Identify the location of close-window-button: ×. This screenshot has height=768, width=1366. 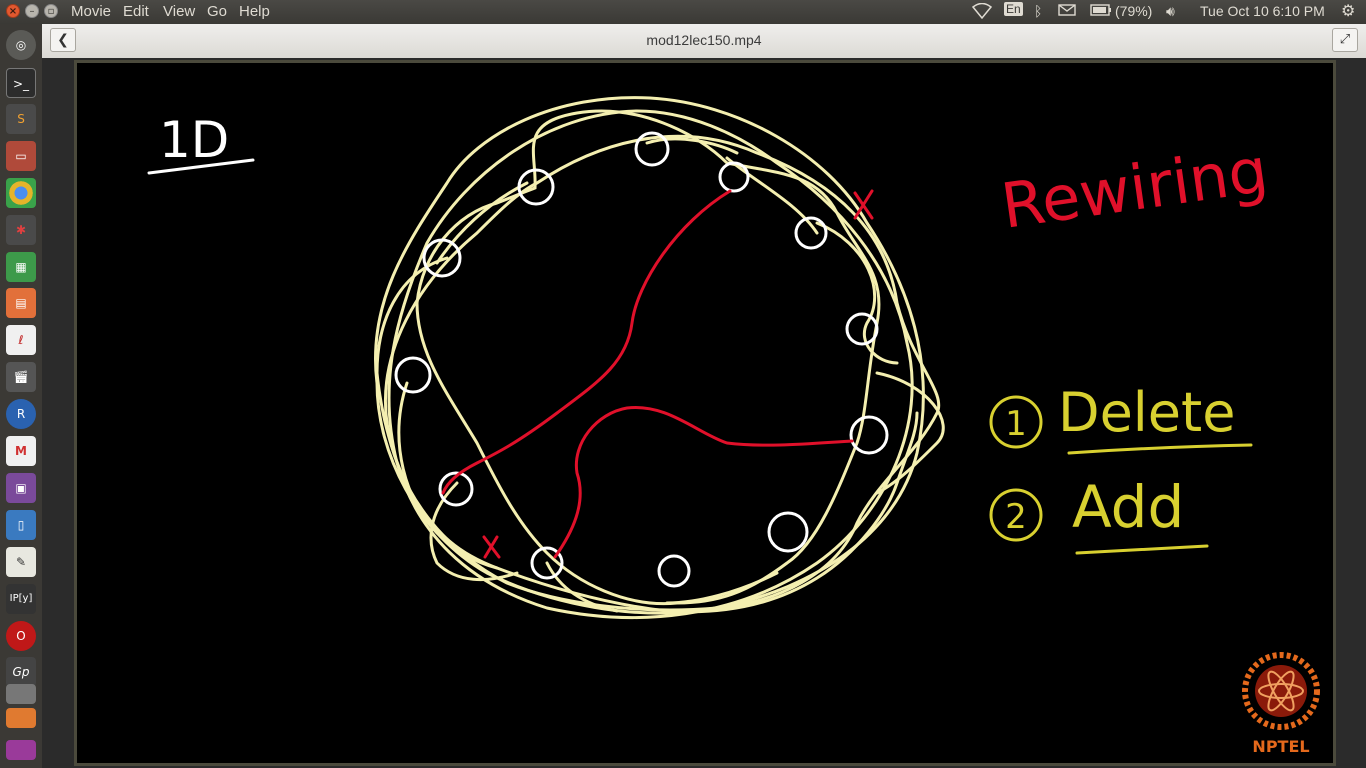
(13, 11).